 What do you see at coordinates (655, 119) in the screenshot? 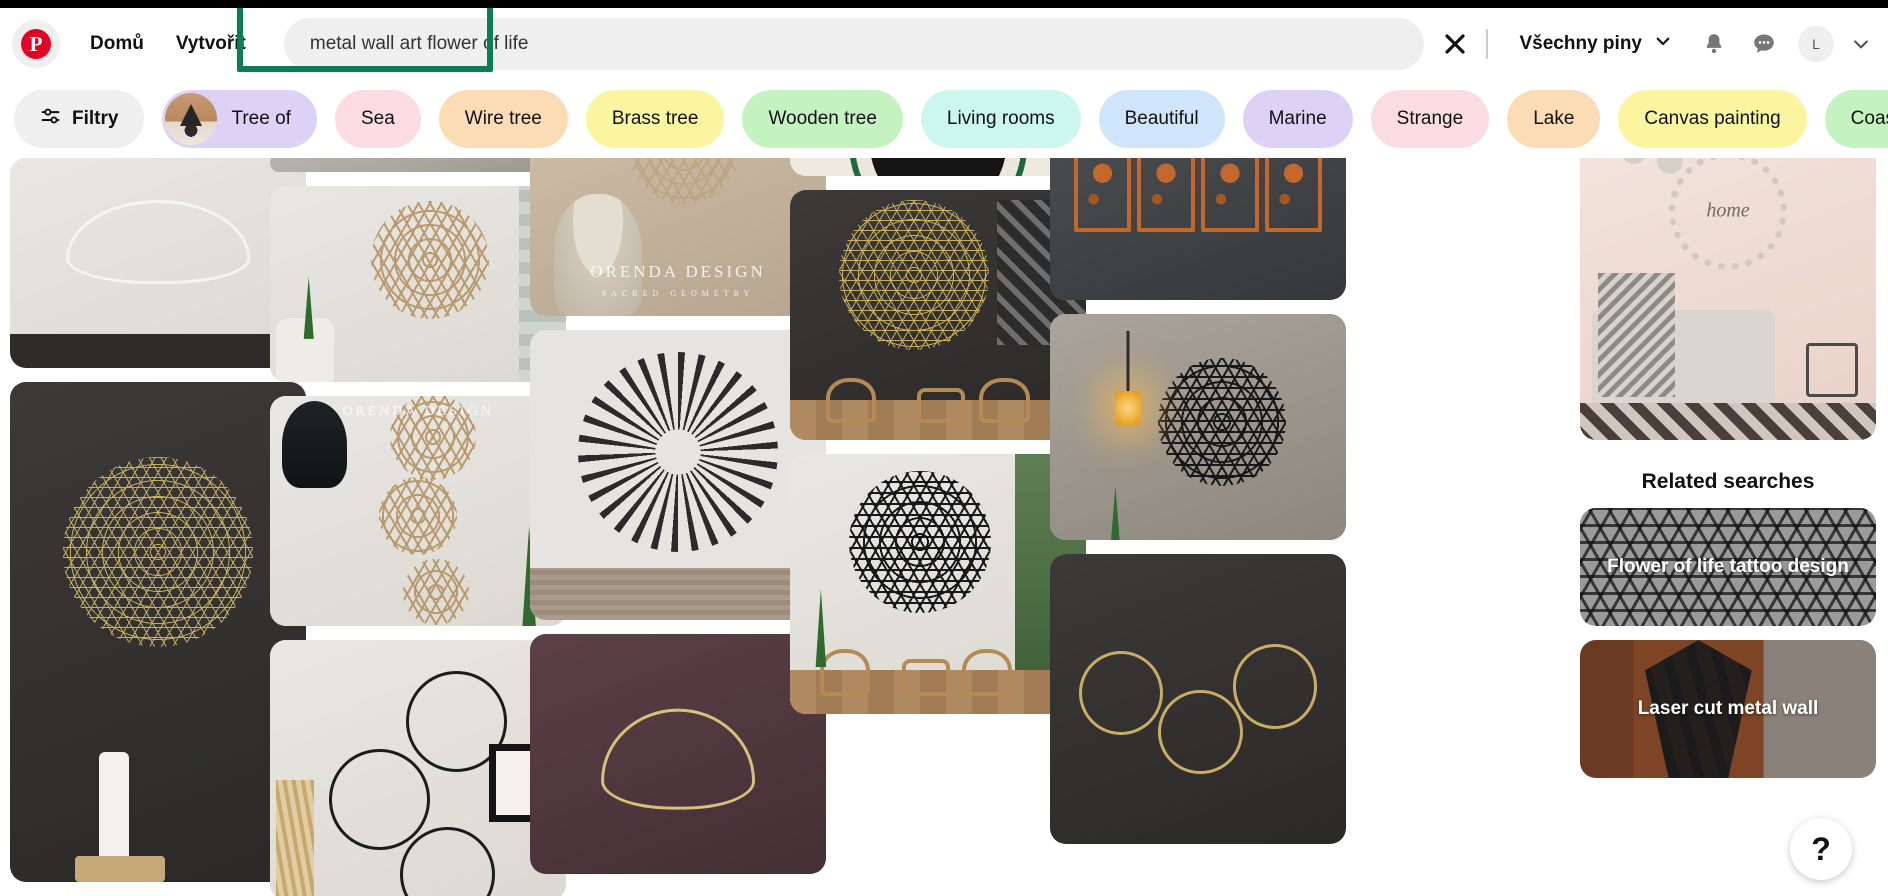
I see `filter-chip: Brass tree` at bounding box center [655, 119].